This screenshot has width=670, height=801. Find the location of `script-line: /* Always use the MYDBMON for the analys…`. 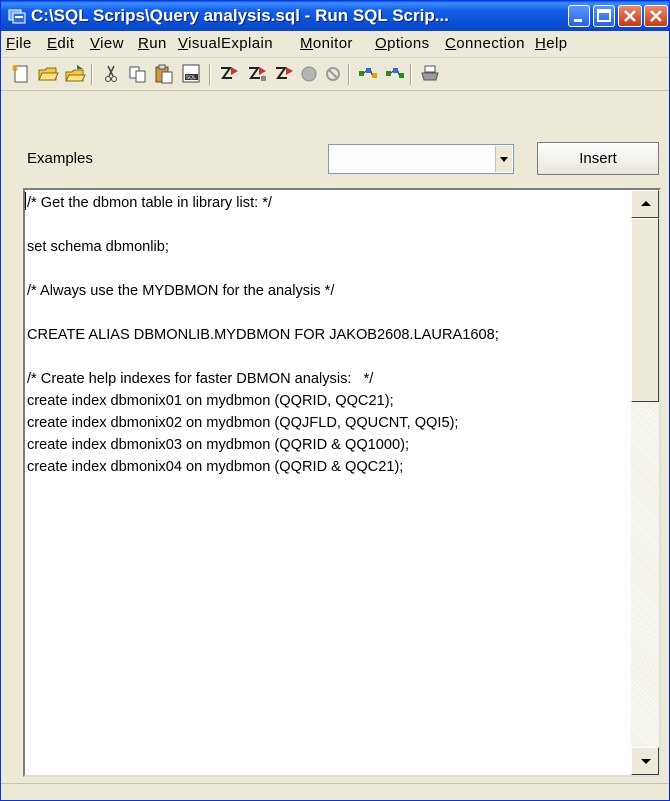

script-line: /* Always use the MYDBMON for the analys… is located at coordinates (329, 291).